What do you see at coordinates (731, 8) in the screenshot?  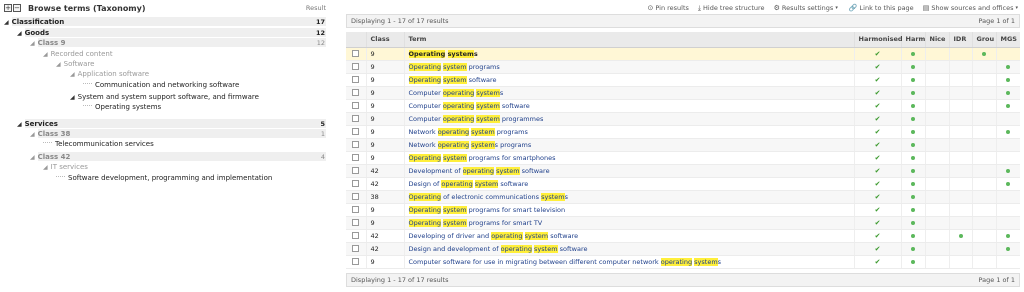 I see `hide-tree-button: ⤓ Hide tree structure` at bounding box center [731, 8].